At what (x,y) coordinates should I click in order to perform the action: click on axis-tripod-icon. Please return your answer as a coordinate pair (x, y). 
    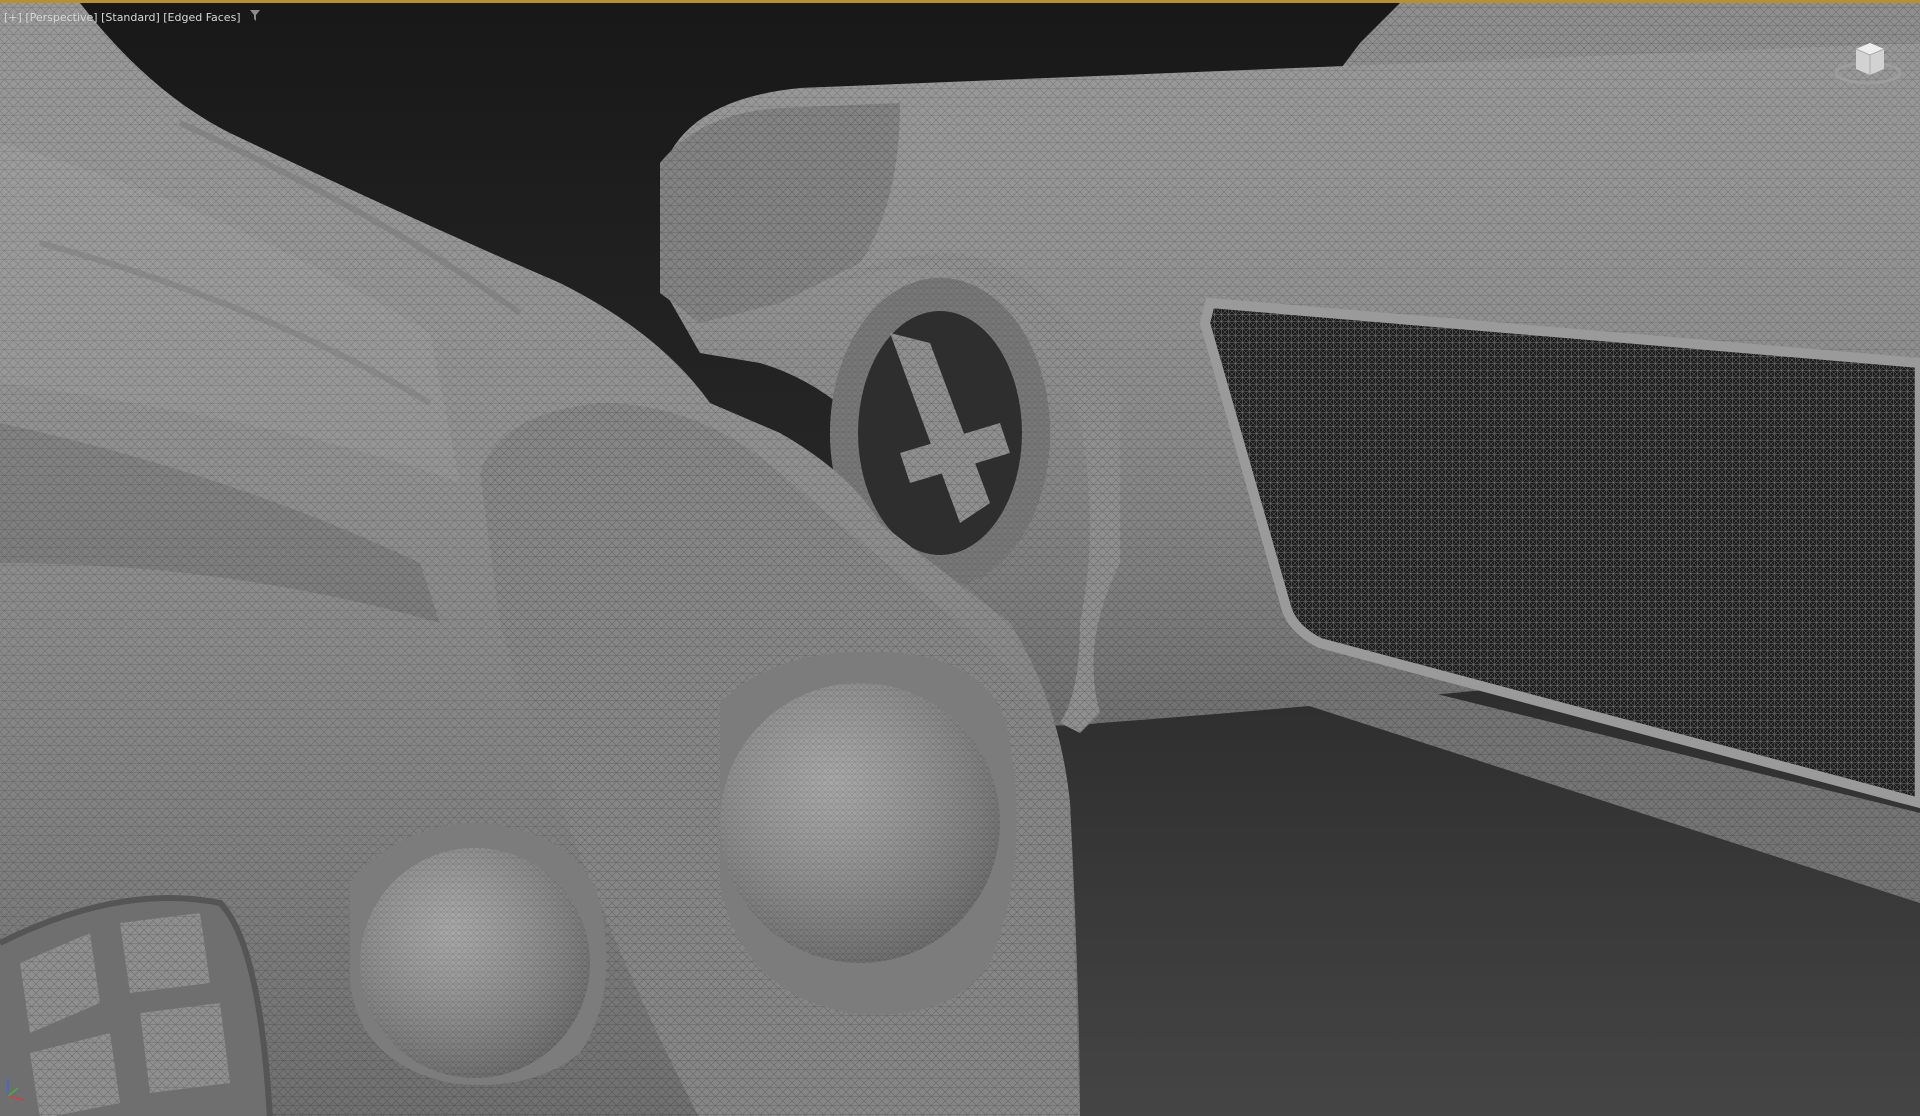
    Looking at the image, I should click on (15, 1089).